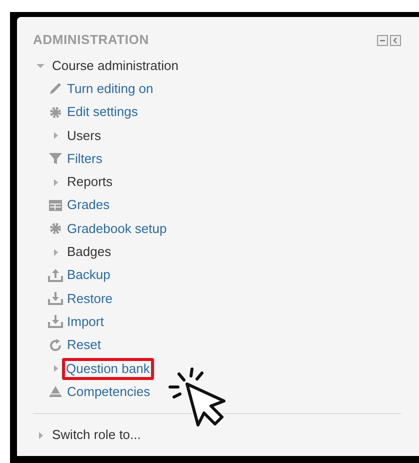 The image size is (419, 463). What do you see at coordinates (84, 345) in the screenshot?
I see `menu-link: Reset` at bounding box center [84, 345].